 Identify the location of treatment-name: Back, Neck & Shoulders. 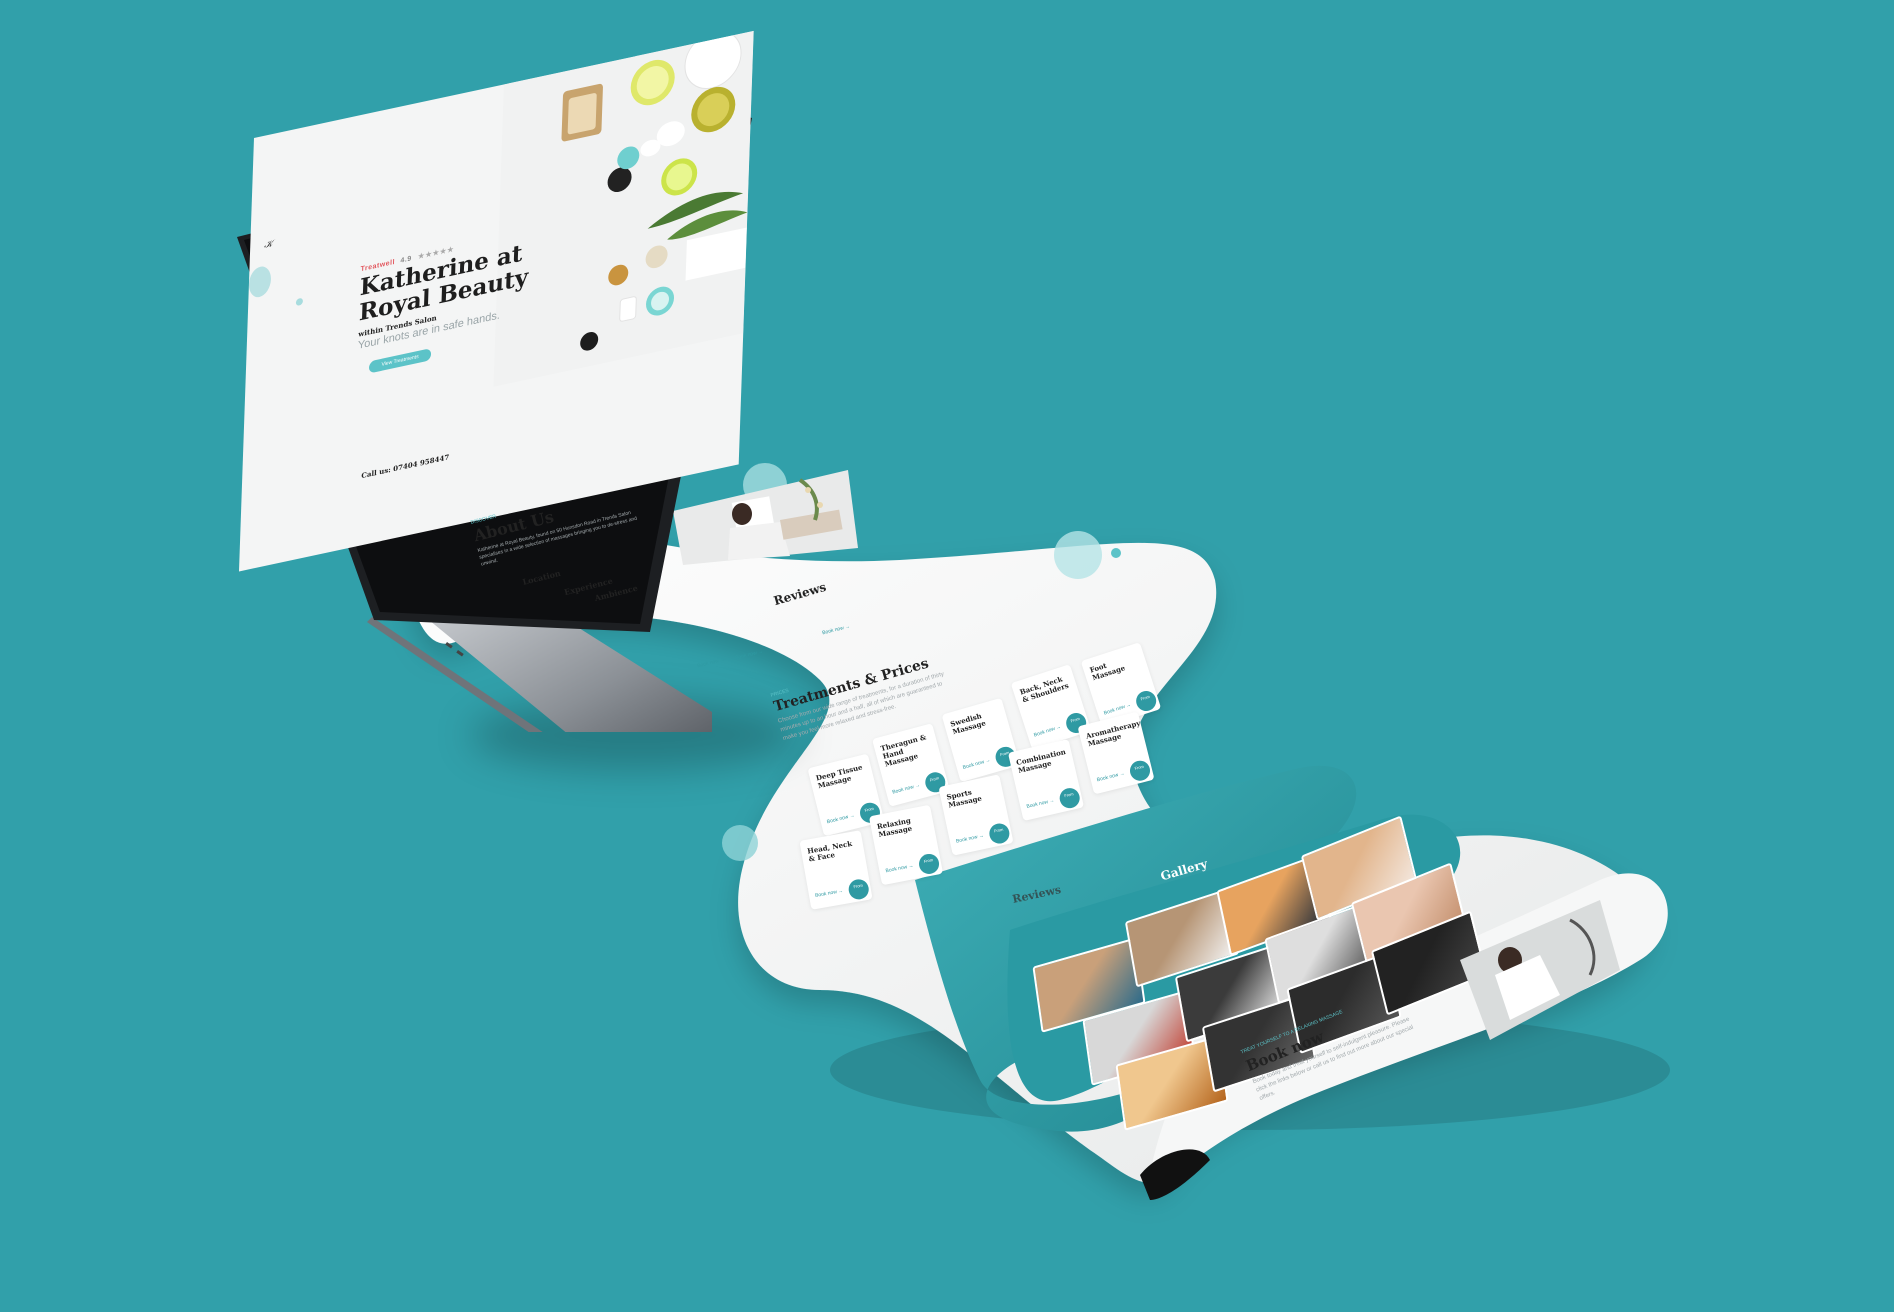
(1044, 689).